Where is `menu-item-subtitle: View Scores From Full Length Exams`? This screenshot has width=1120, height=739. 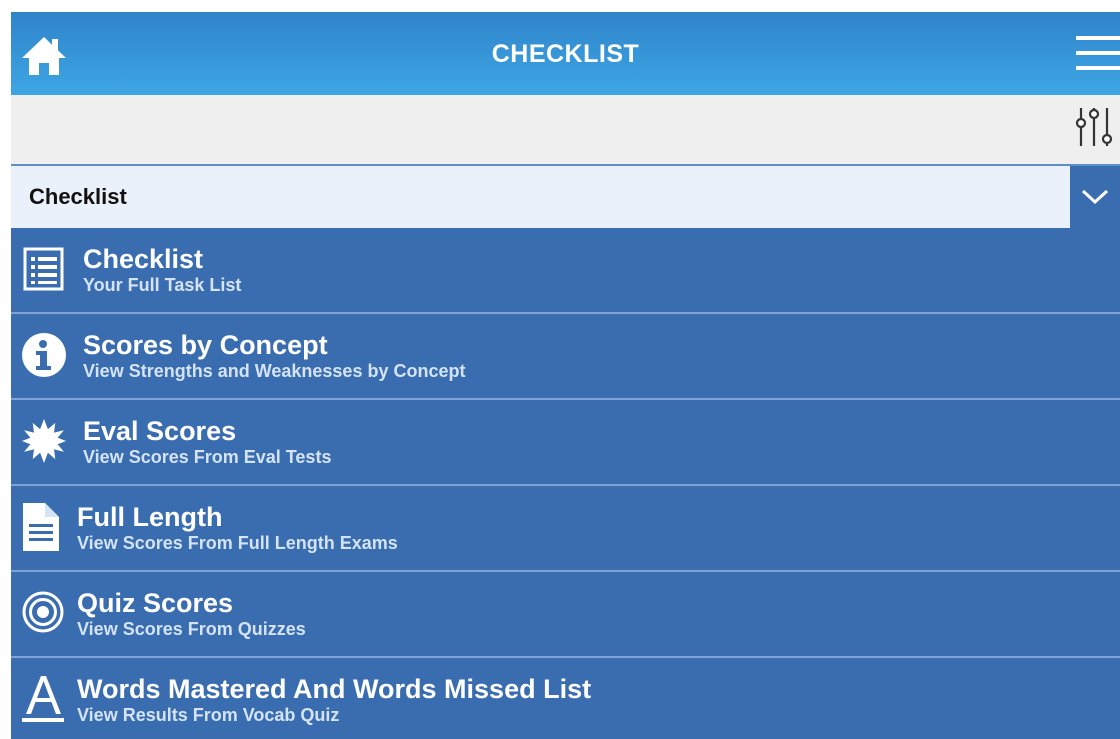 menu-item-subtitle: View Scores From Full Length Exams is located at coordinates (237, 543).